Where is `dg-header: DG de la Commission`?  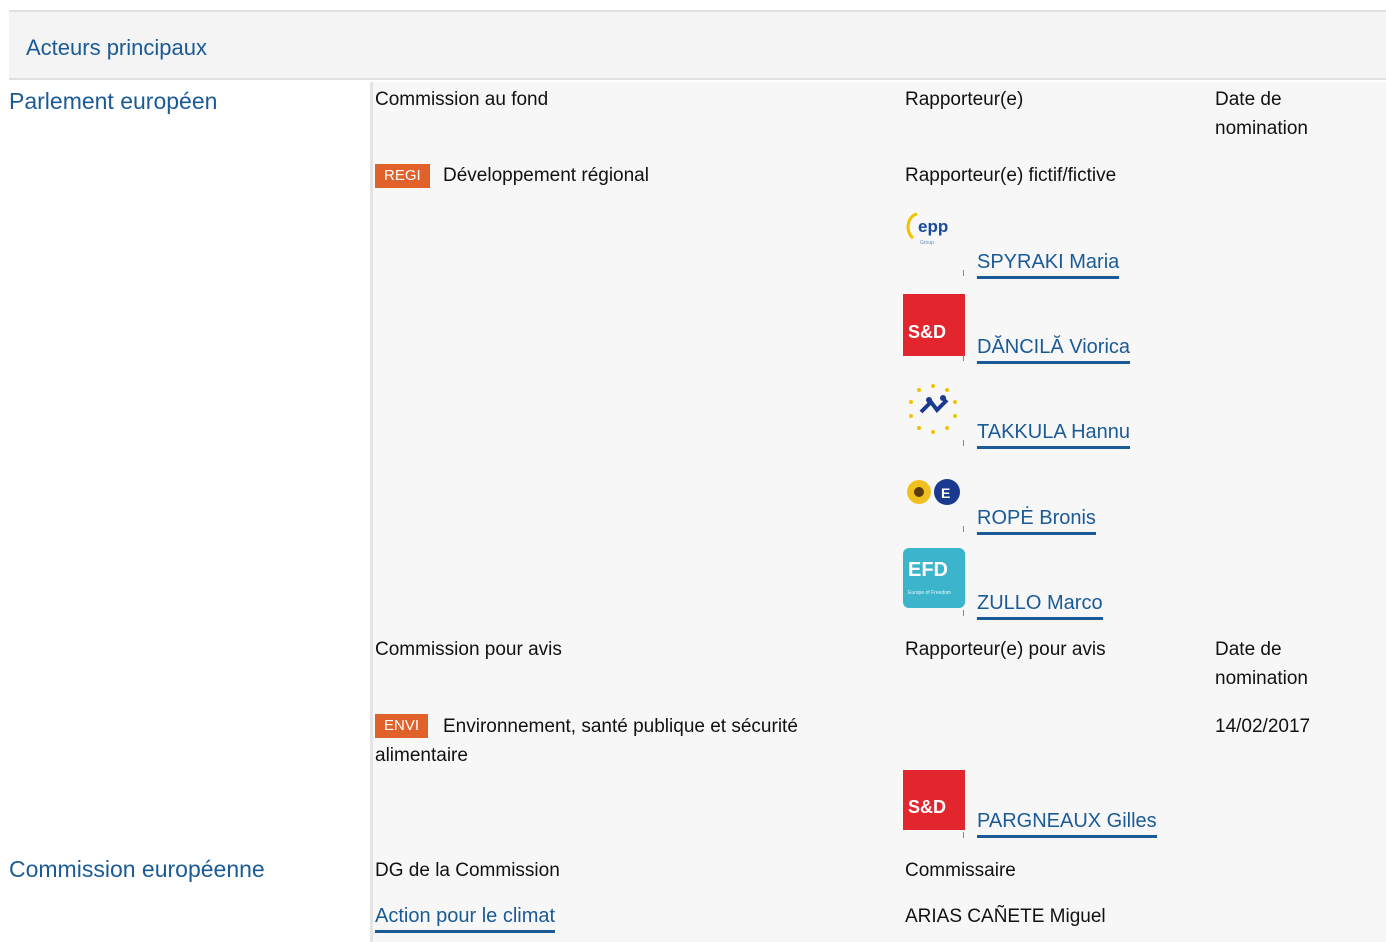
dg-header: DG de la Commission is located at coordinates (467, 870).